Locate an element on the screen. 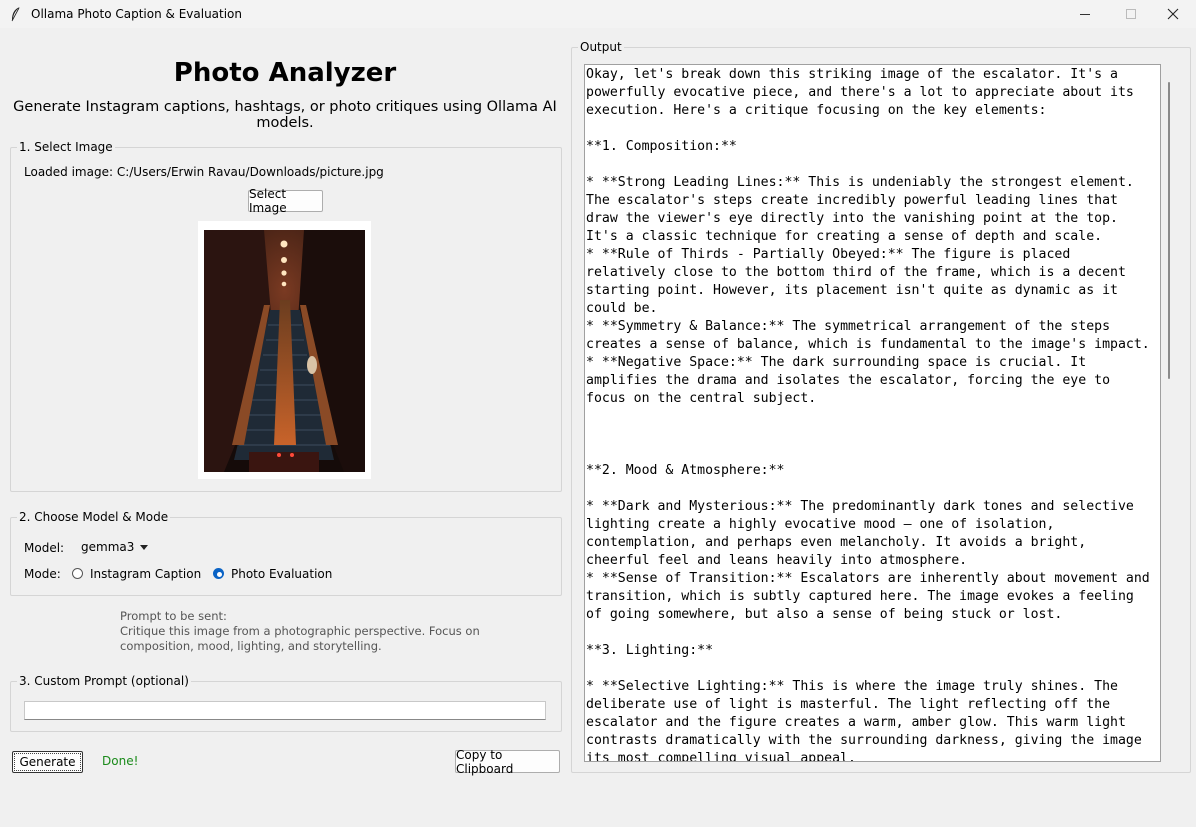  output-group-label: Output is located at coordinates (601, 47).